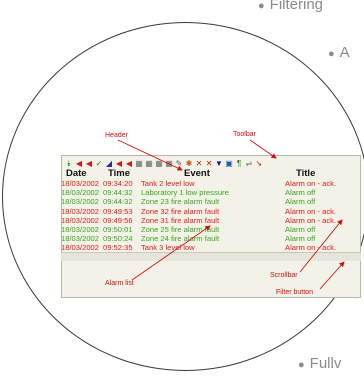 This screenshot has width=364, height=377. I want to click on row-event: Zone 31 fire alarm fault, so click(180, 220).